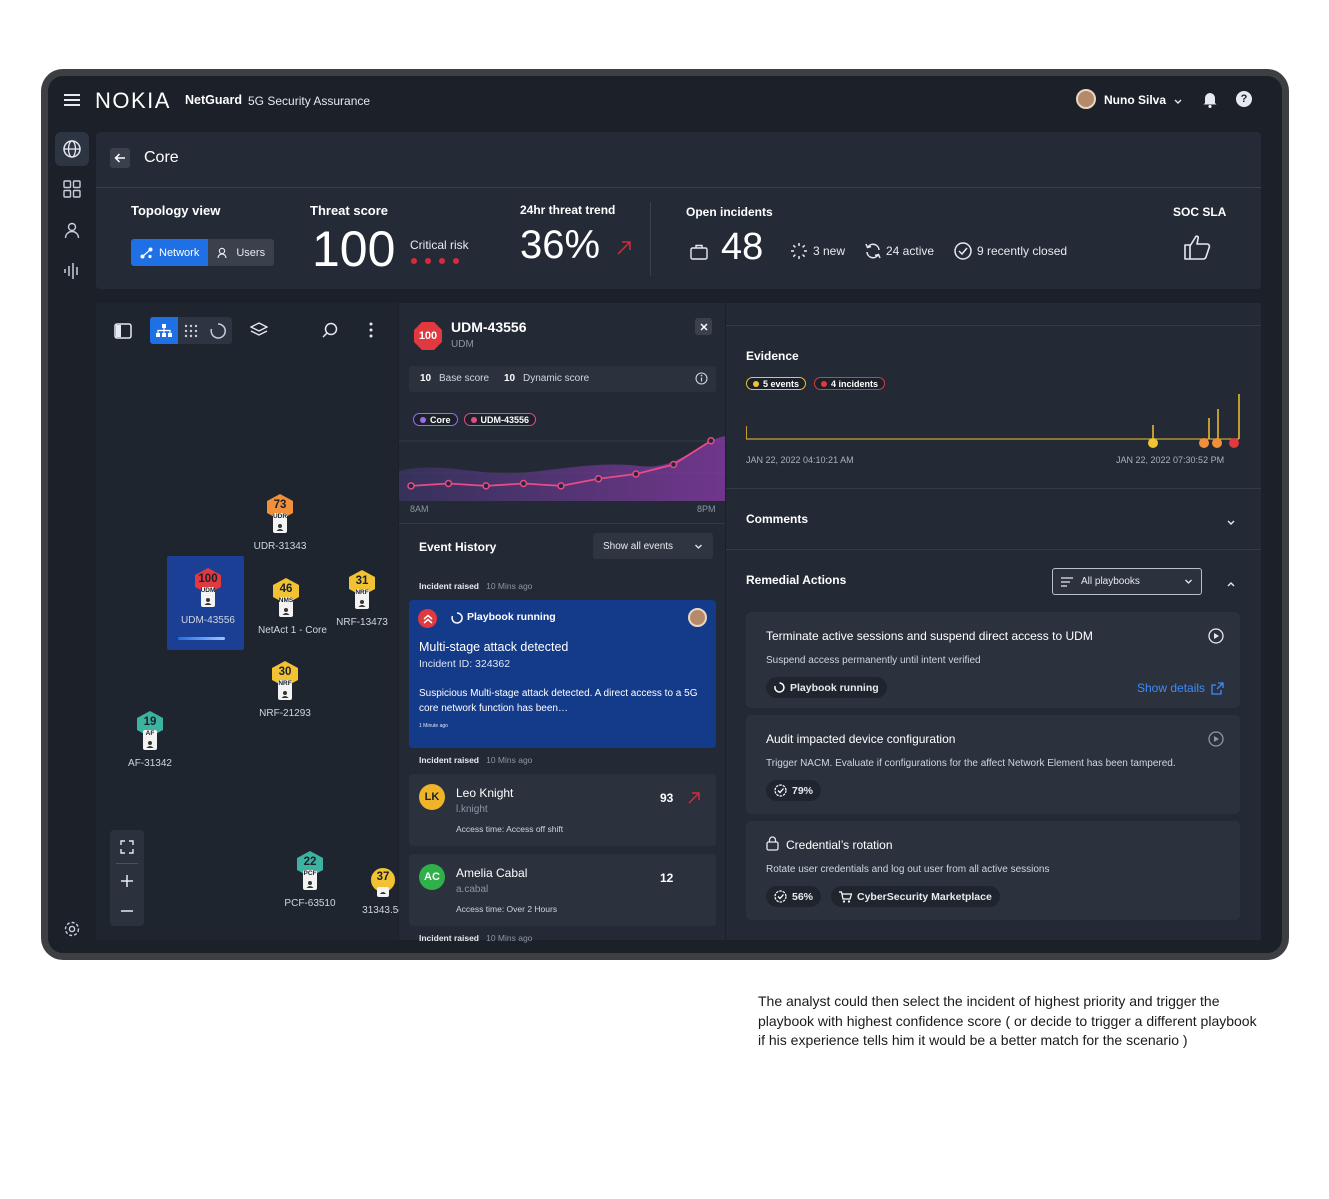 The width and height of the screenshot is (1329, 1199). I want to click on tag-udm-label: UDM-43556, so click(505, 419).